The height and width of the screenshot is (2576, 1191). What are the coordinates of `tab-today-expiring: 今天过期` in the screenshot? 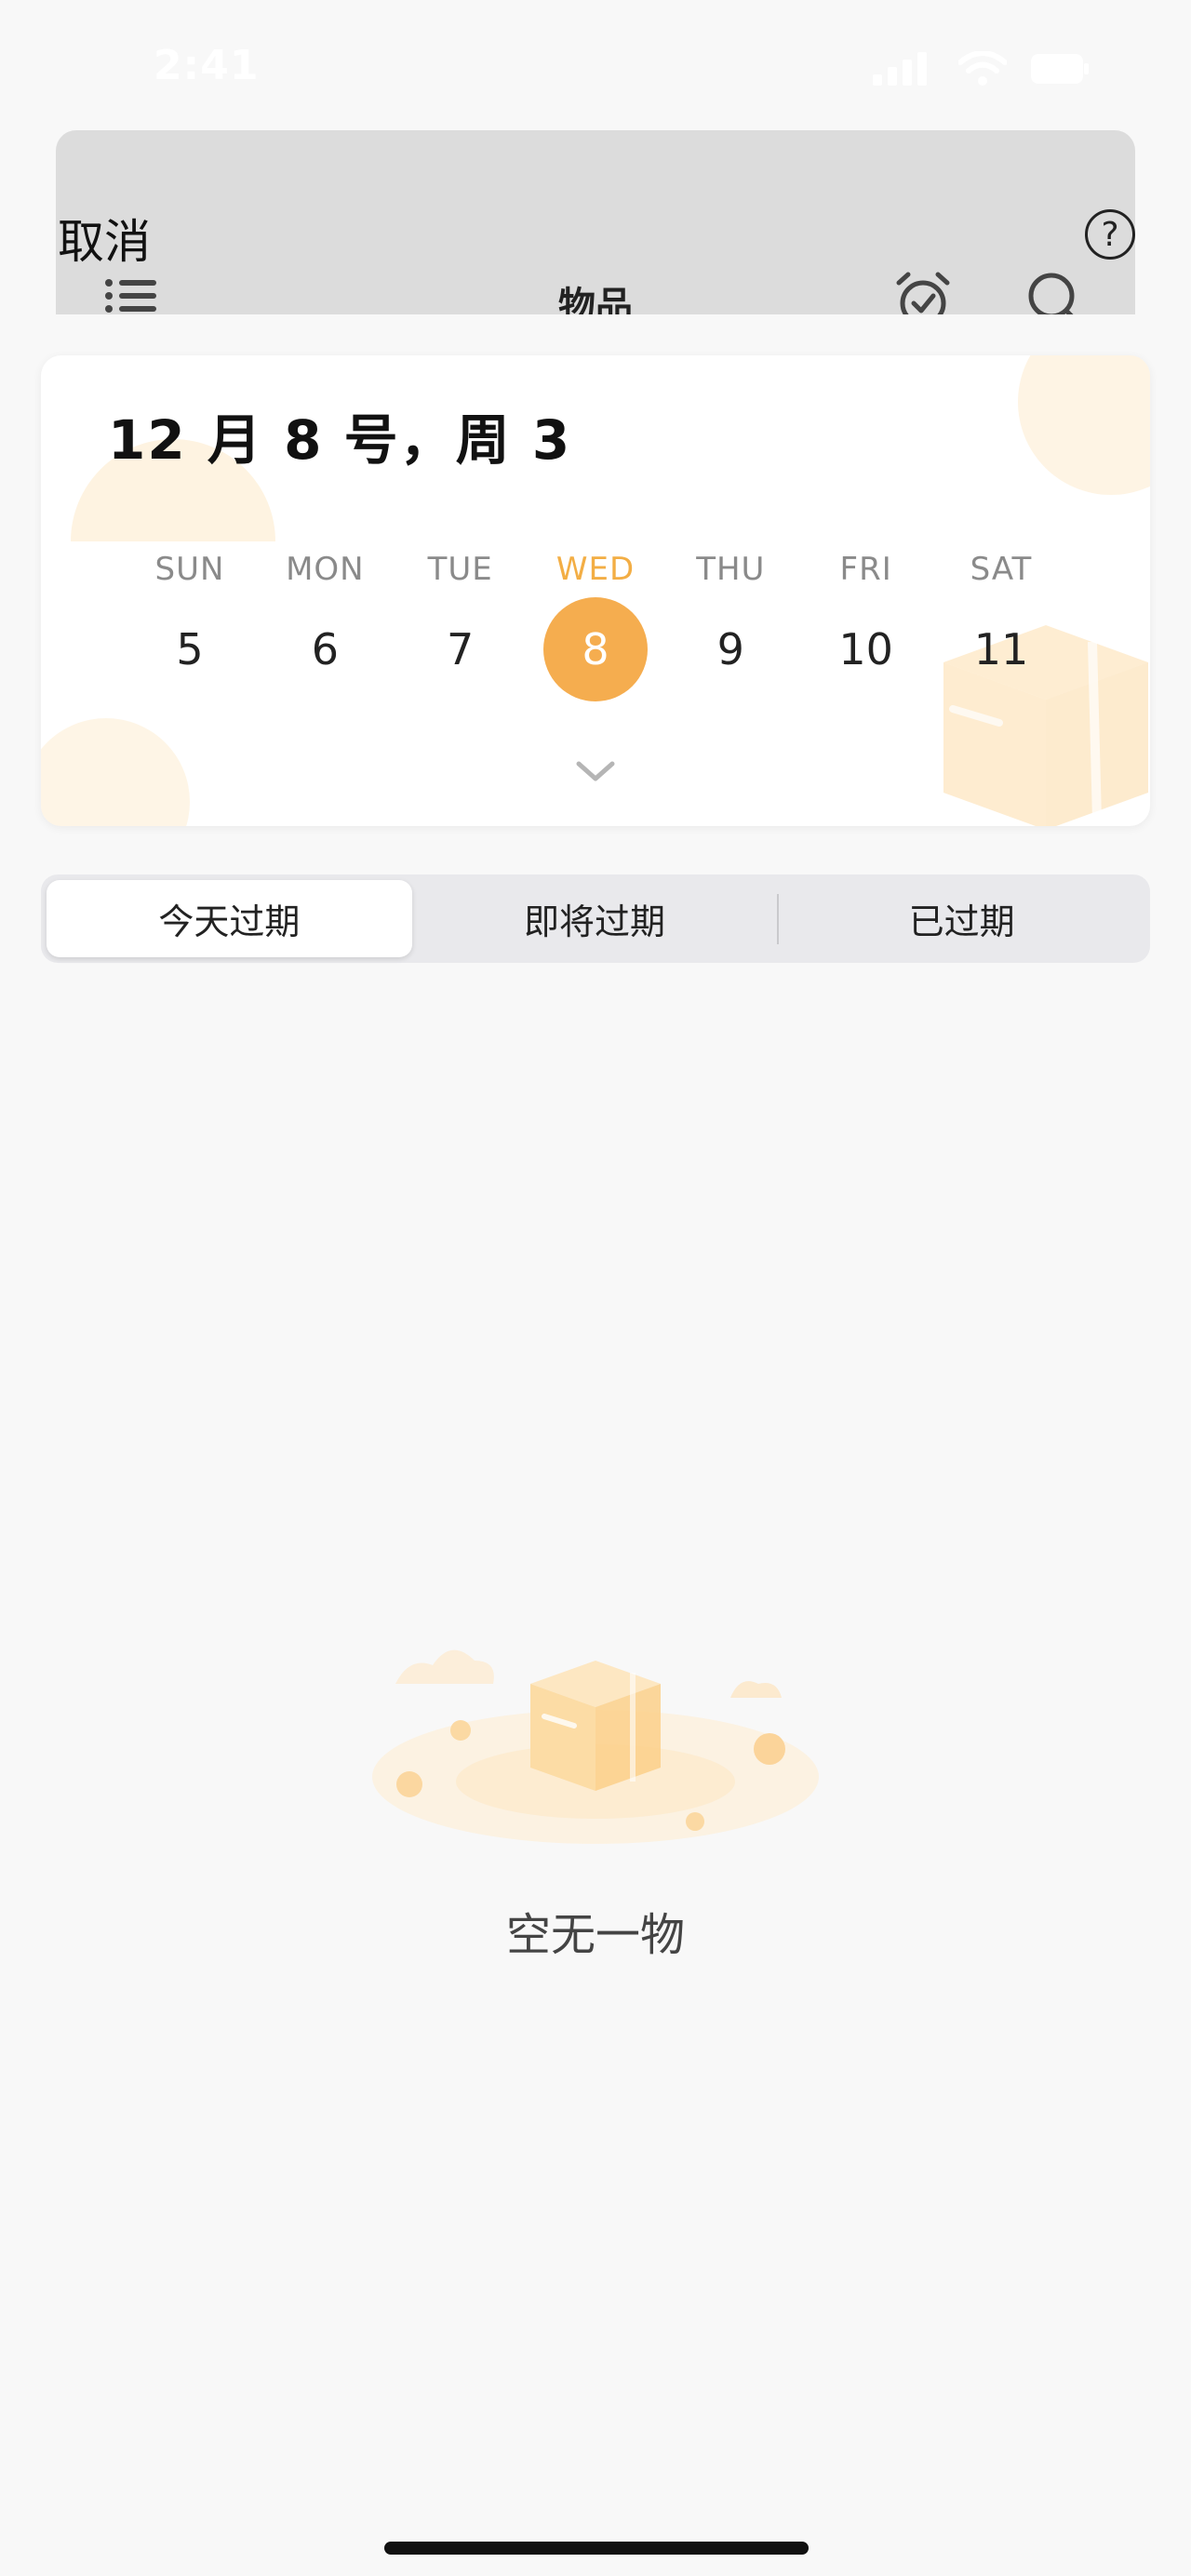 It's located at (229, 918).